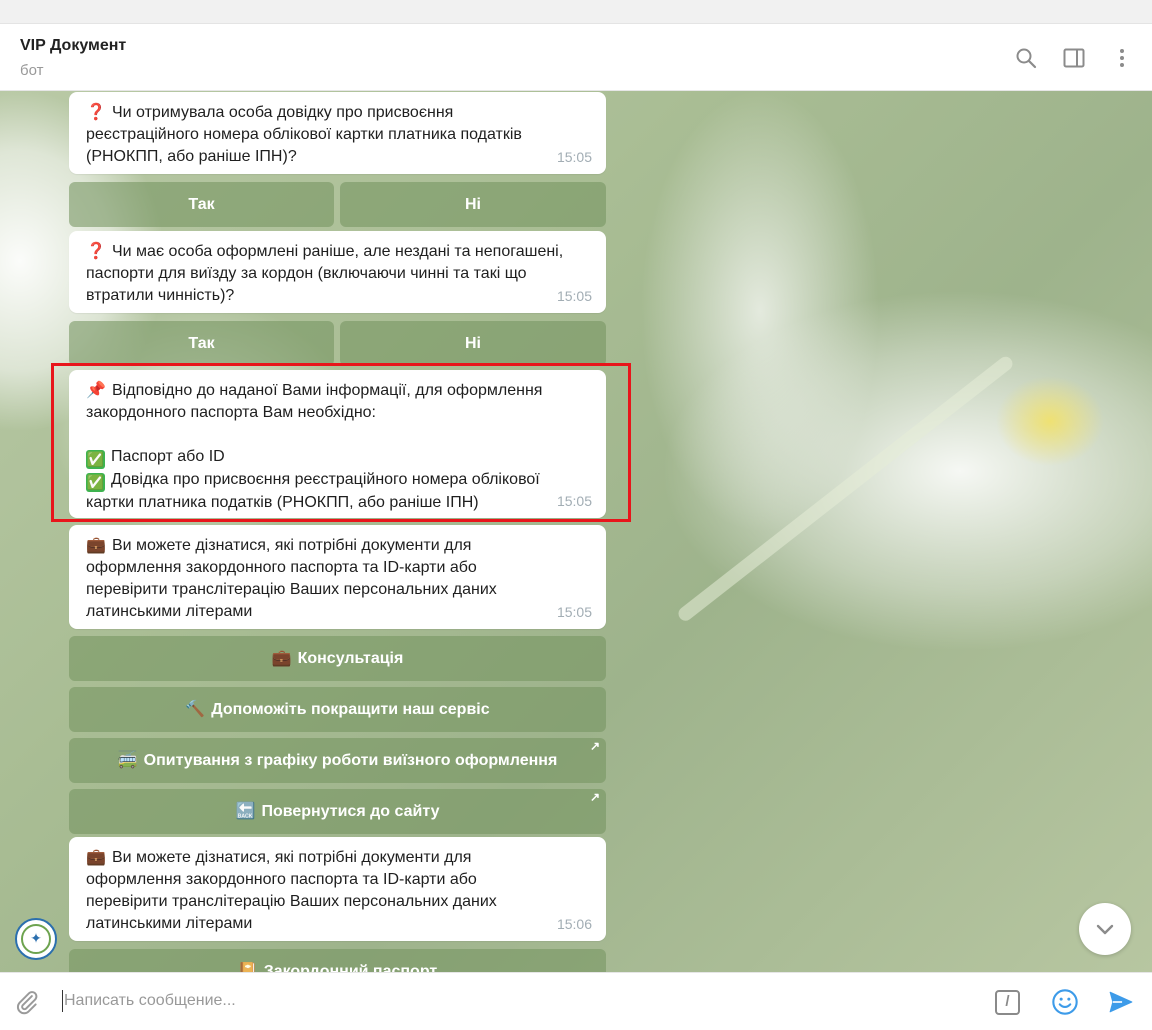 This screenshot has height=1030, width=1152. What do you see at coordinates (350, 709) in the screenshot?
I see `menu-button-label: Допоможіть покращити наш сервіс` at bounding box center [350, 709].